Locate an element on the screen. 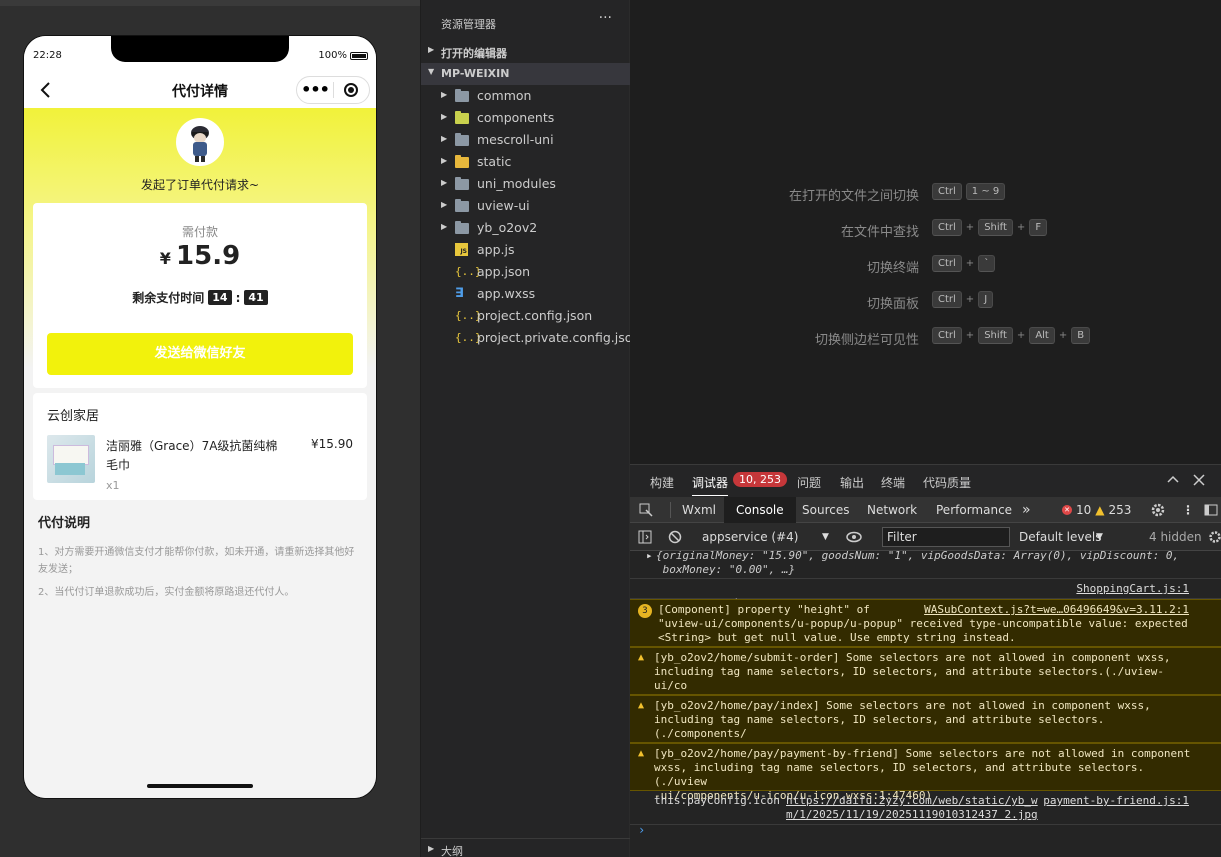 The image size is (1221, 857). tree-item-label: yb_o2ov2 is located at coordinates (507, 227).